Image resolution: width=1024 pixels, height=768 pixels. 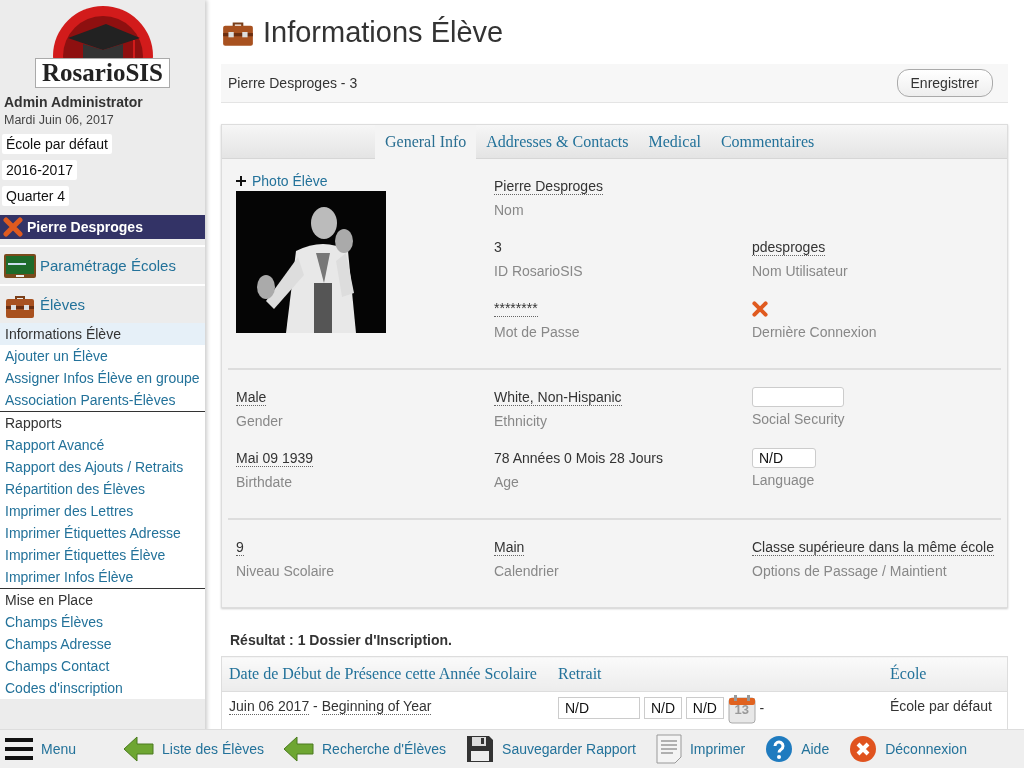 What do you see at coordinates (873, 547) in the screenshot?
I see `field-value: Classe supérieure dans la même école` at bounding box center [873, 547].